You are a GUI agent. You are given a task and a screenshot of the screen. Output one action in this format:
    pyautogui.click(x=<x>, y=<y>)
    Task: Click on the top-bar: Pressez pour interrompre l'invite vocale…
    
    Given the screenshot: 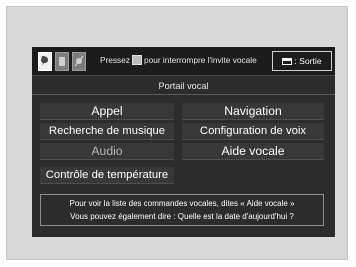 What is the action you would take?
    pyautogui.click(x=183, y=61)
    